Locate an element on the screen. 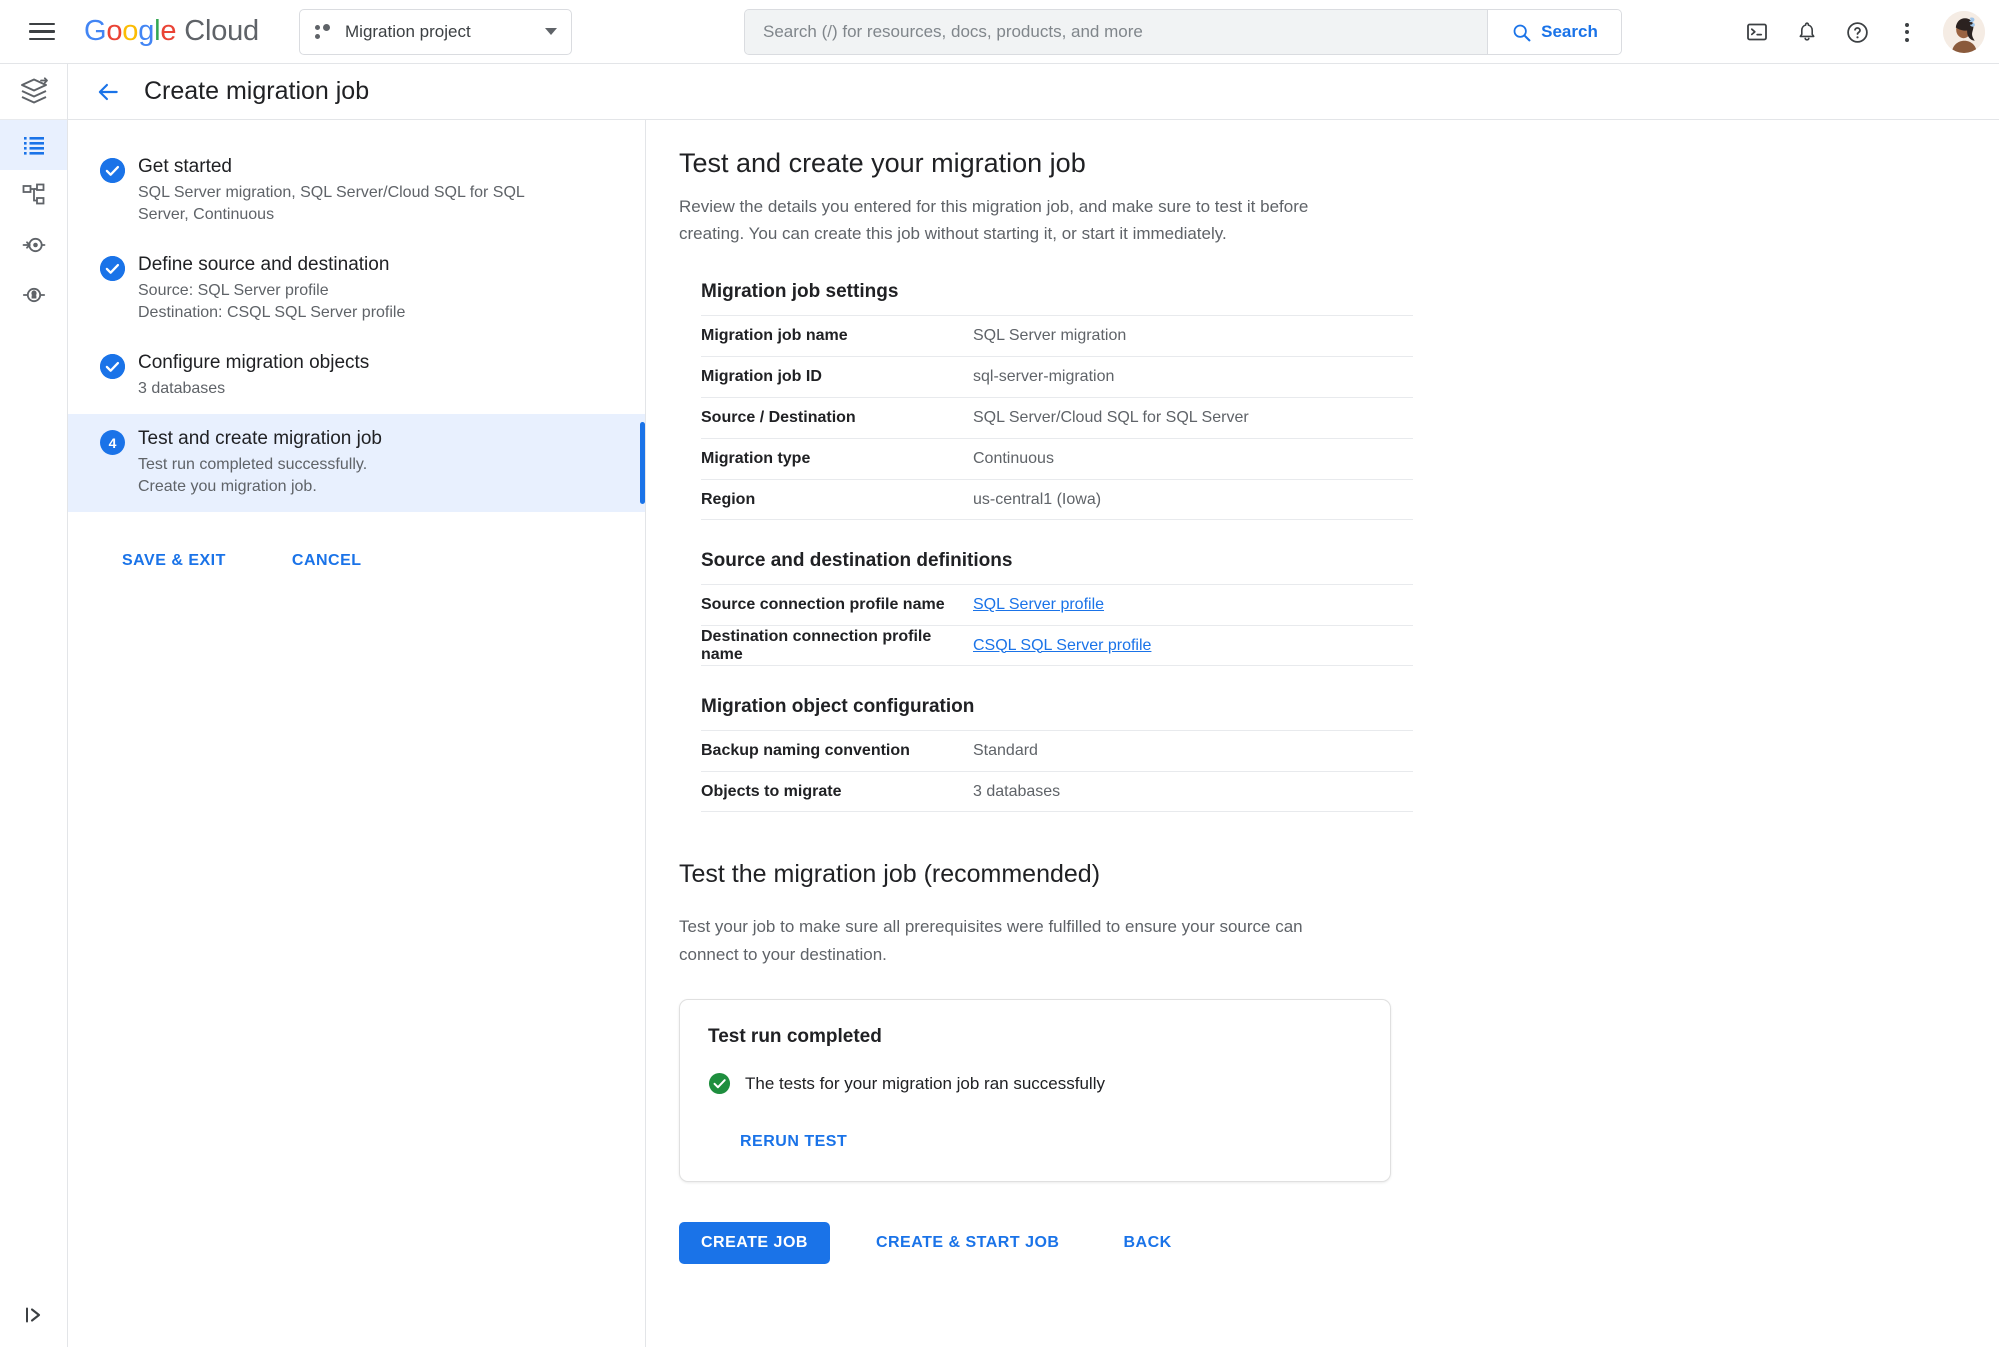 The width and height of the screenshot is (1999, 1347). step-title: Get started is located at coordinates (185, 166).